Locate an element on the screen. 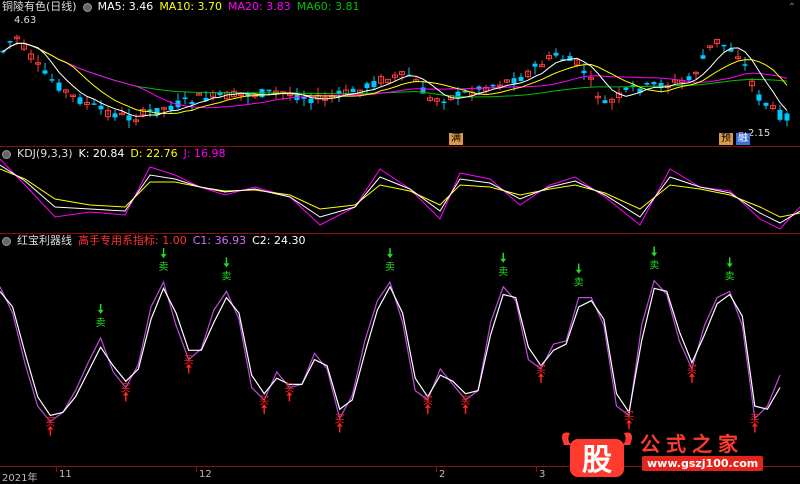 The height and width of the screenshot is (484, 800). time-tick: 2 is located at coordinates (442, 474).